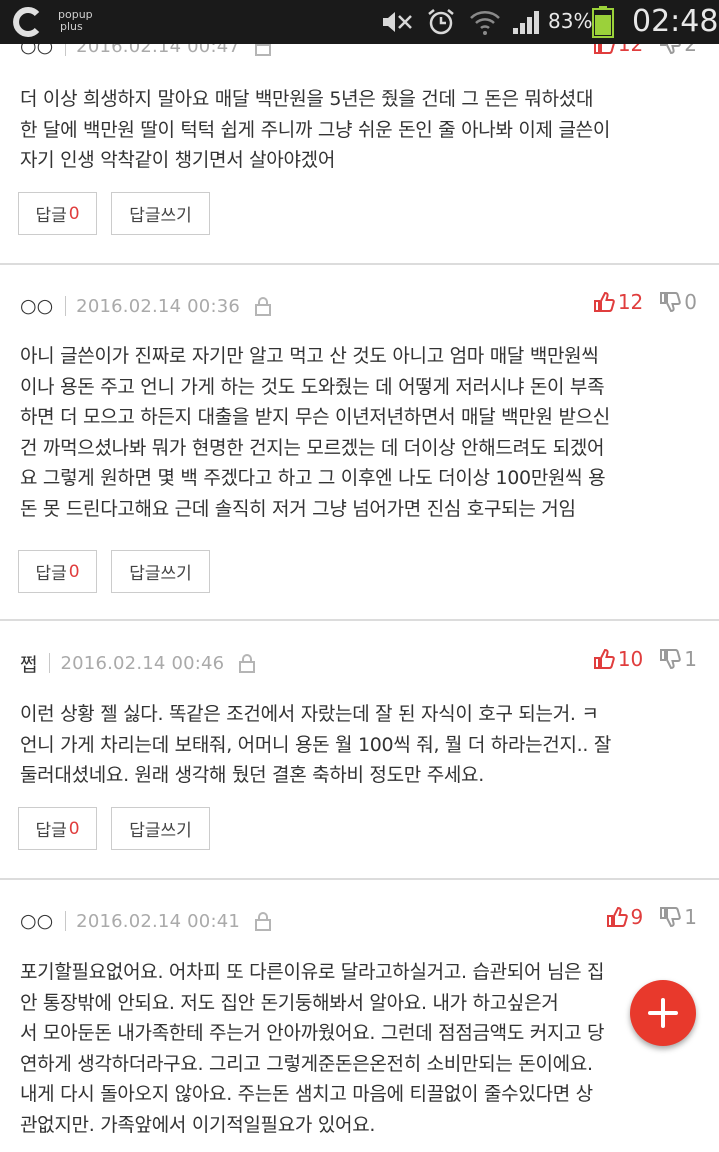 The image size is (719, 1152). I want to click on popup-plus-logo-icon, so click(26, 22).